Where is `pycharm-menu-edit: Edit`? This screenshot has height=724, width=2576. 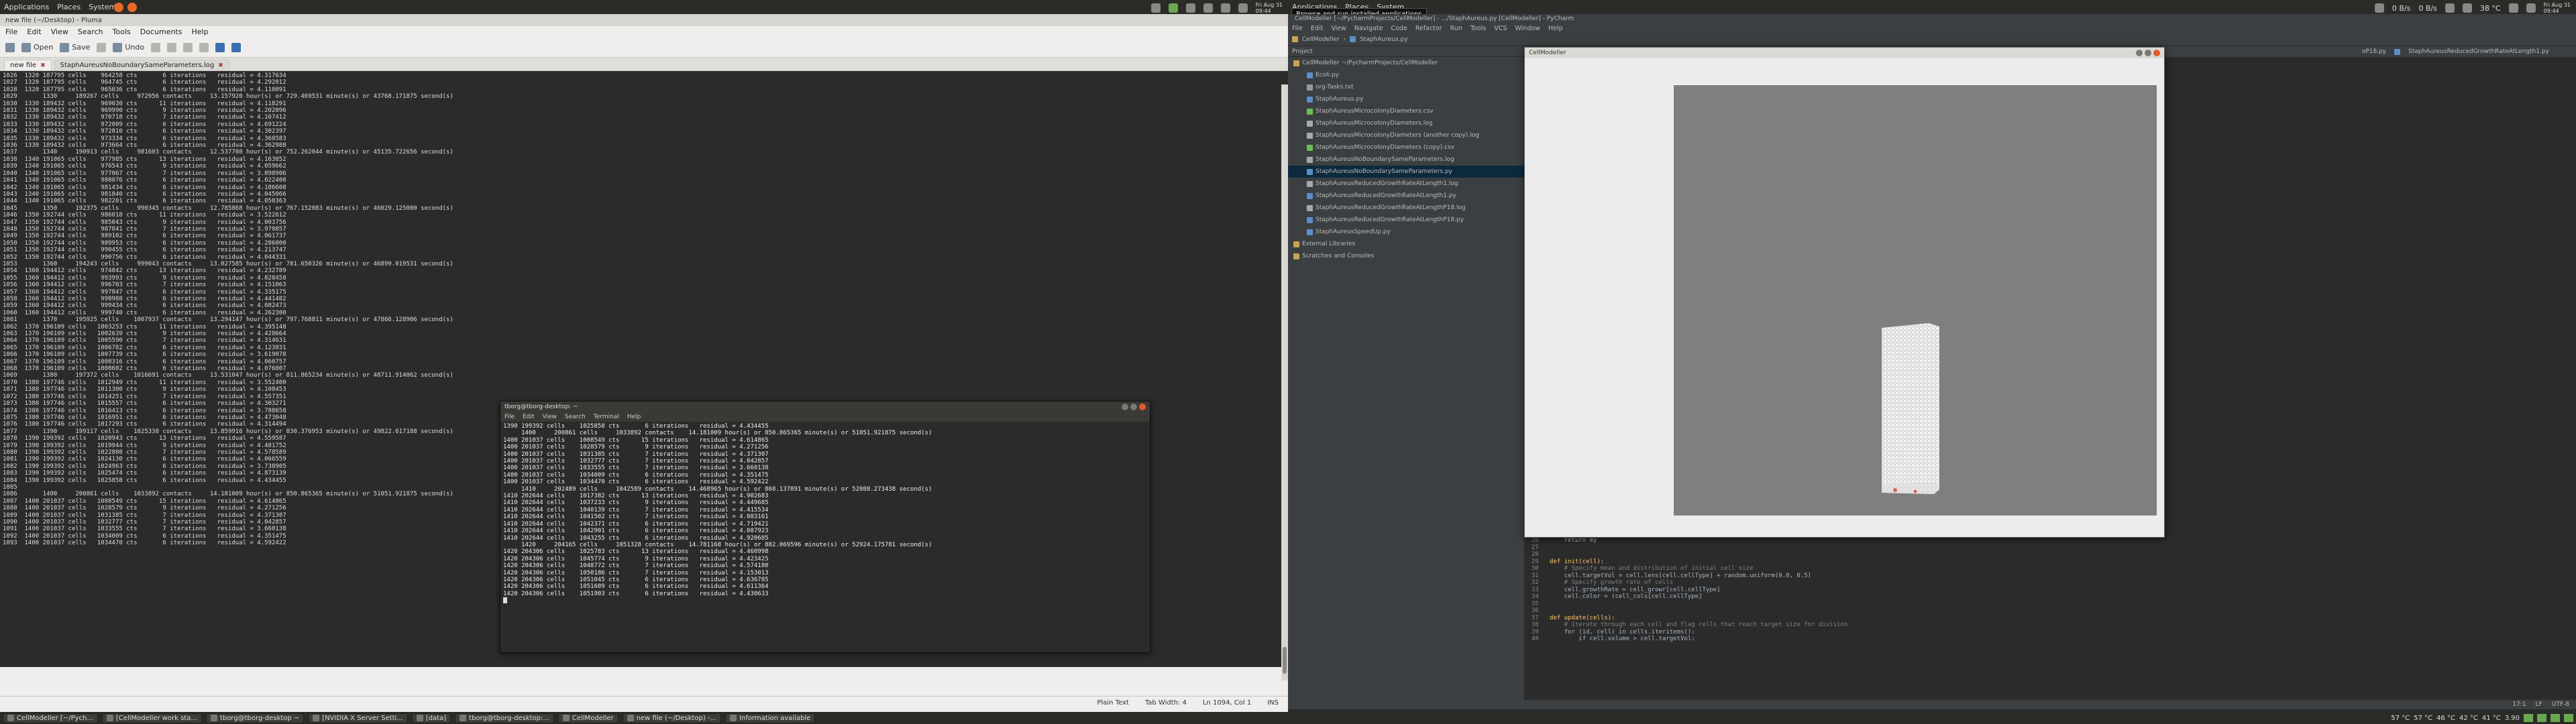
pycharm-menu-edit: Edit is located at coordinates (1317, 28).